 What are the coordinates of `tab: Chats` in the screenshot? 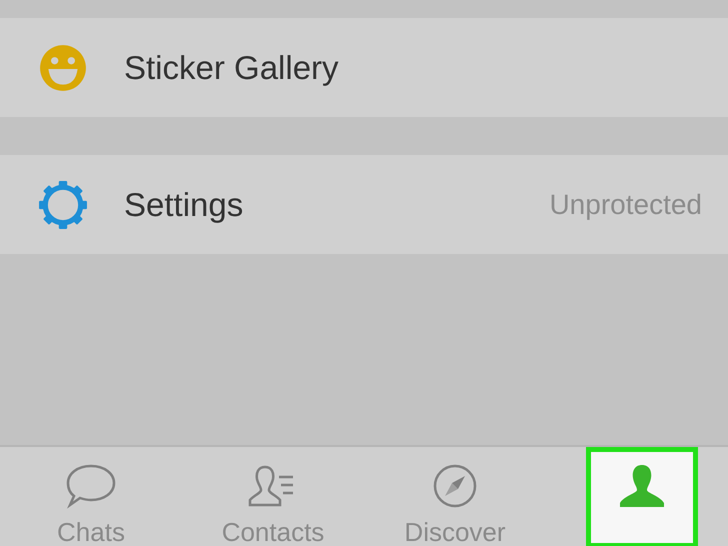 It's located at (91, 496).